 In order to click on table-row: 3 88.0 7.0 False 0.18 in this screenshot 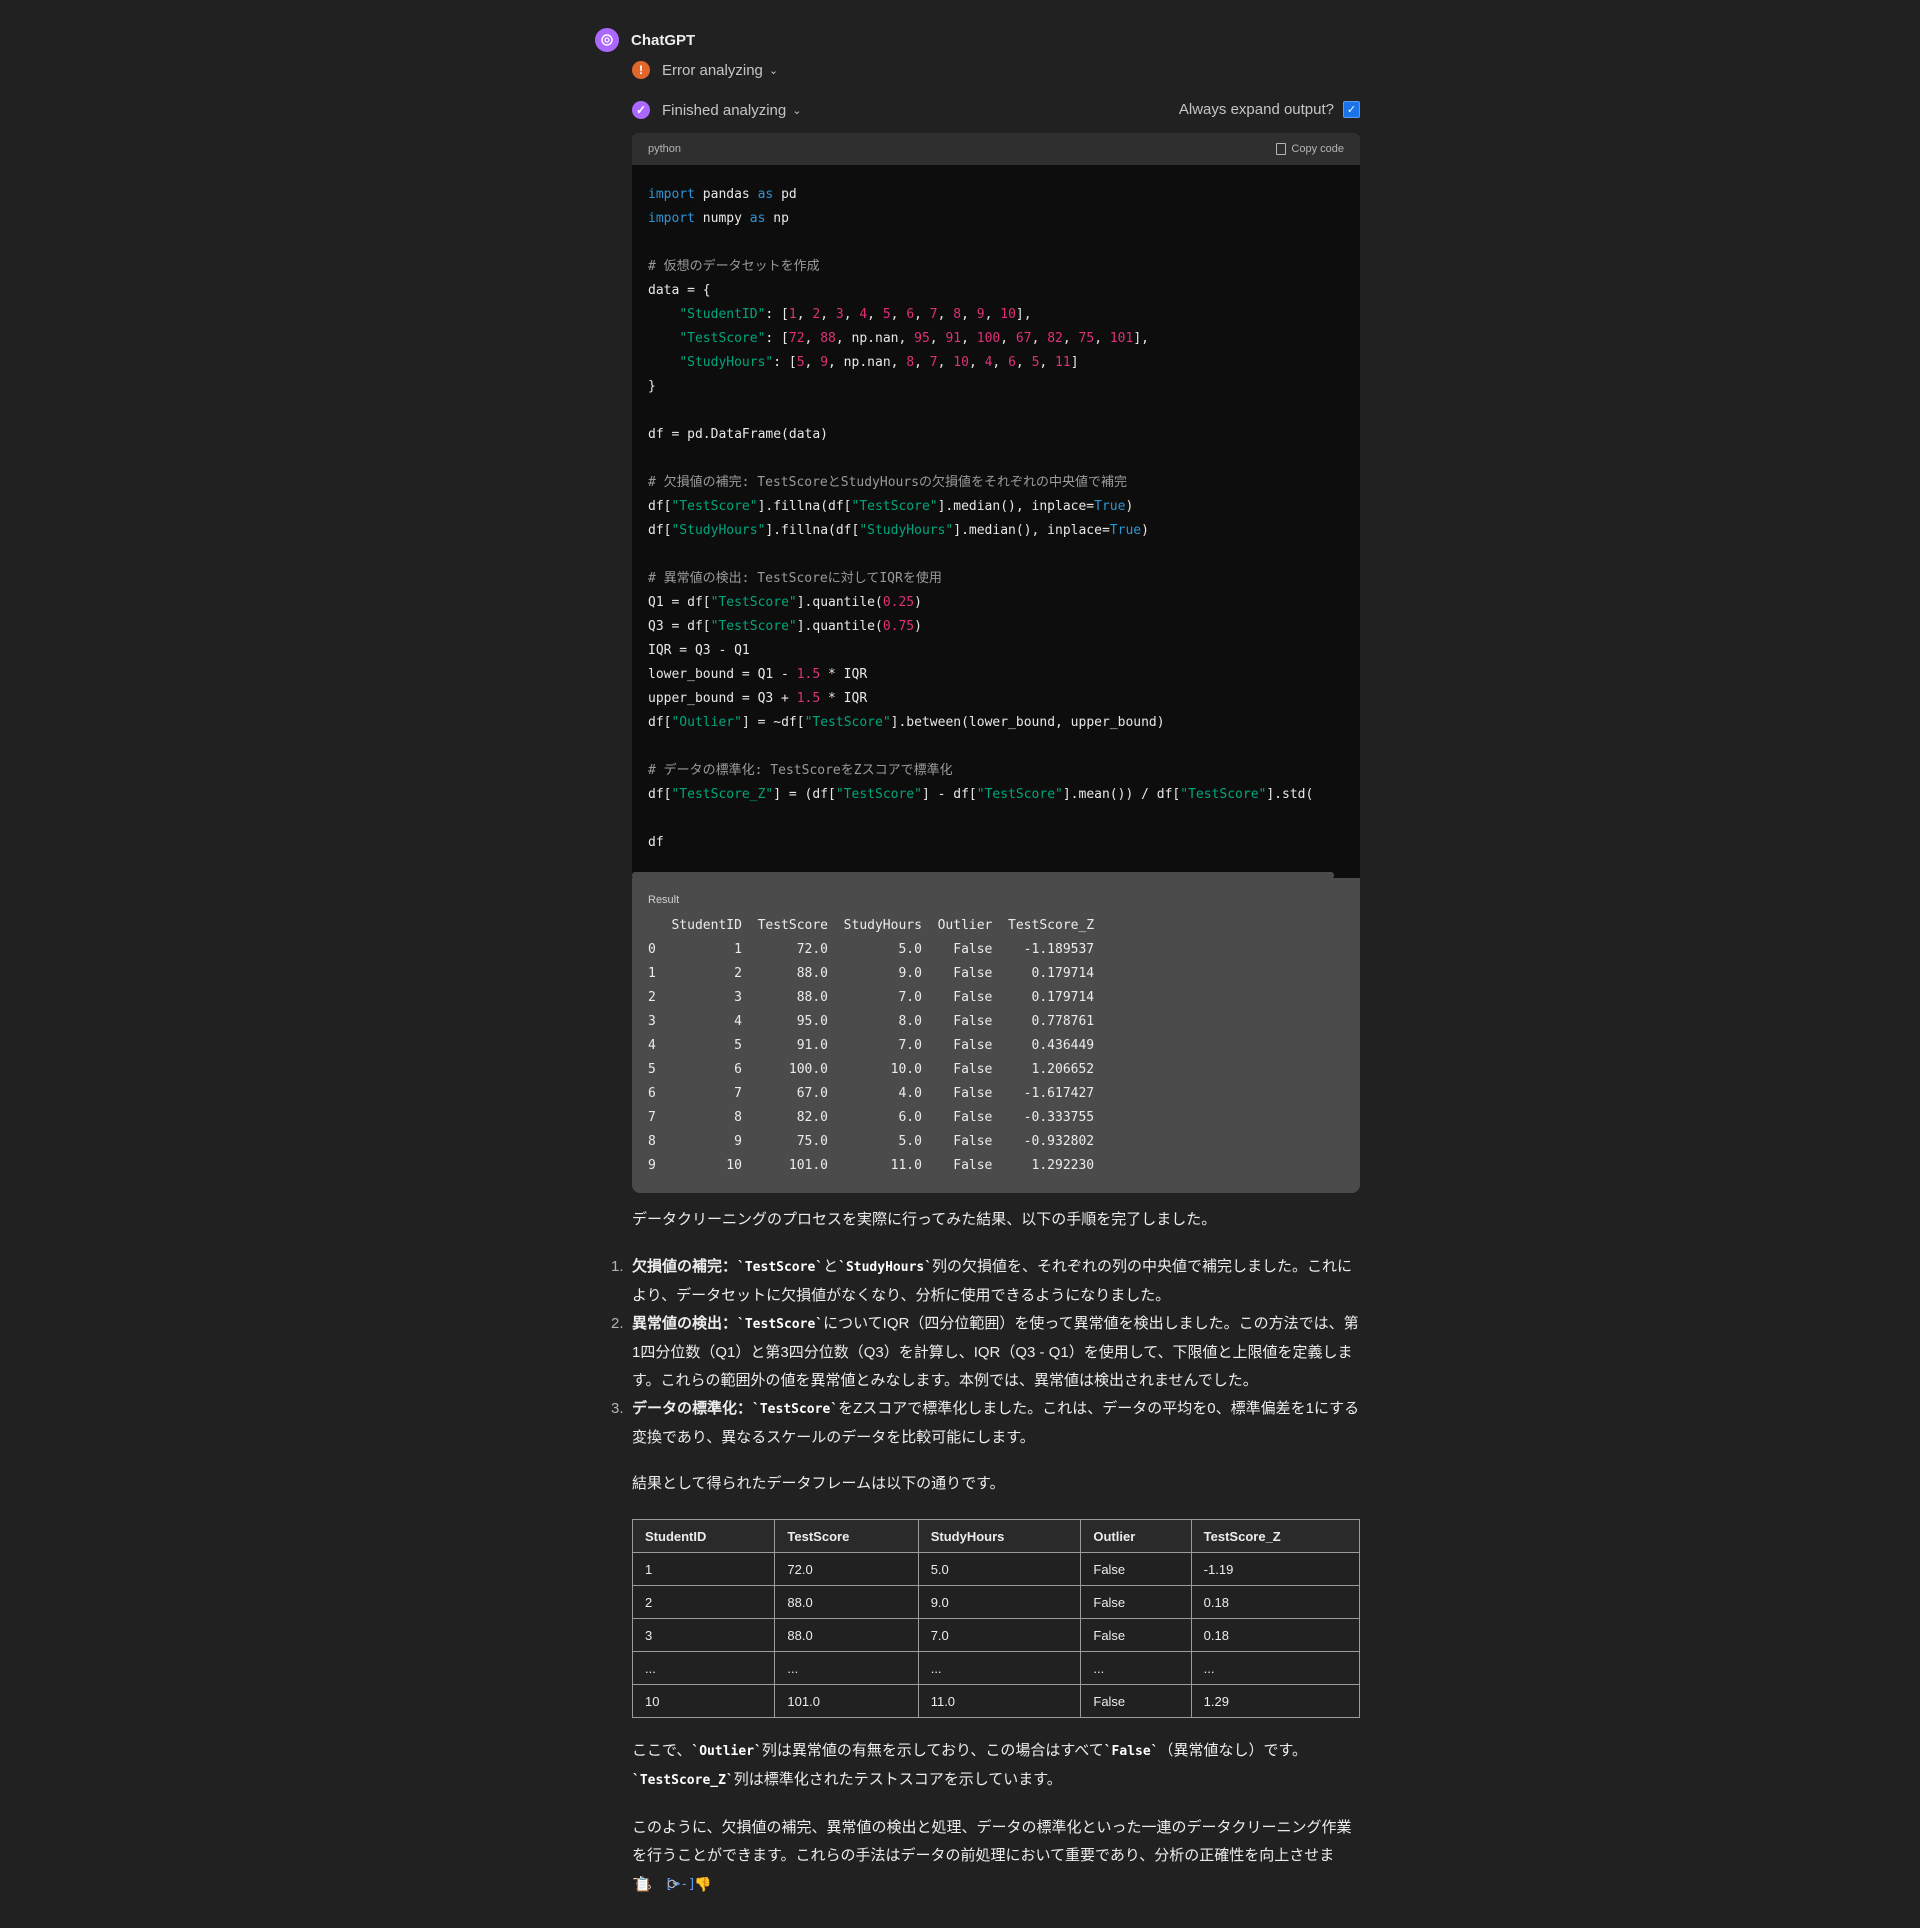, I will do `click(996, 1635)`.